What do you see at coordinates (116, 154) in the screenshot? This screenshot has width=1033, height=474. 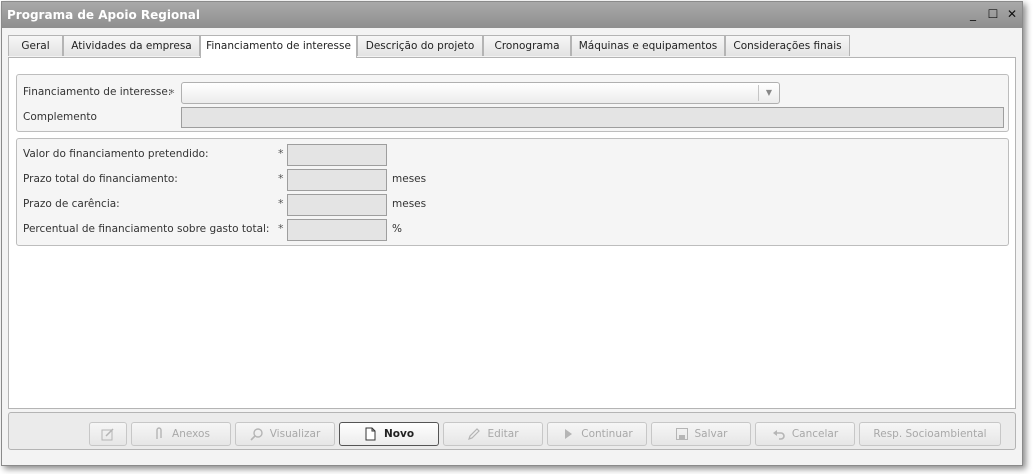 I see `valor-label: Valor do financiamento pretendido:` at bounding box center [116, 154].